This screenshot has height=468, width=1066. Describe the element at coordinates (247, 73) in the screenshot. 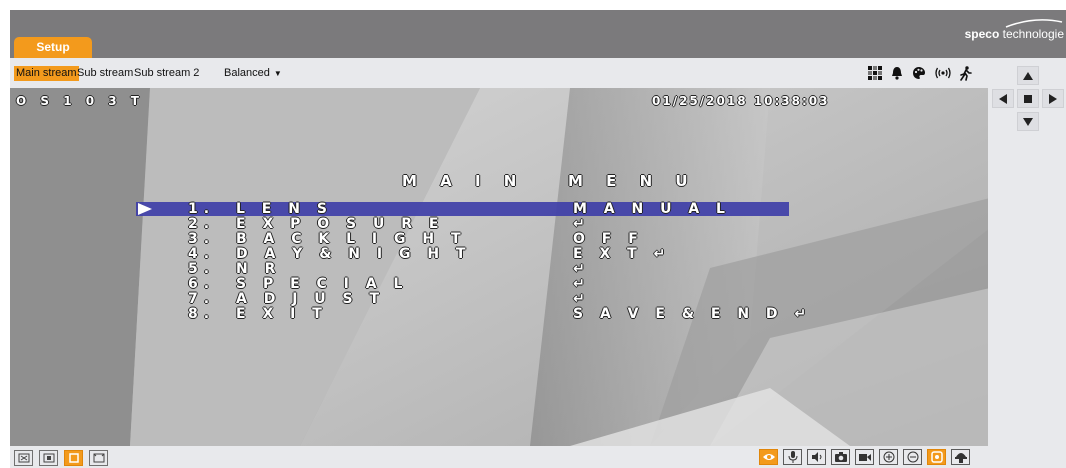

I see `quality-select-value: Balanced` at that location.